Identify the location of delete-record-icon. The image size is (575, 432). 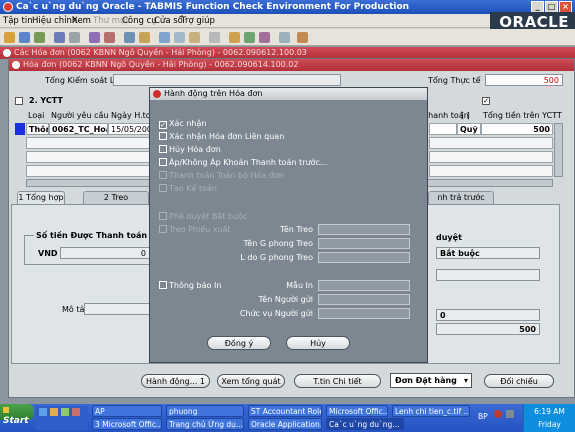
(144, 37).